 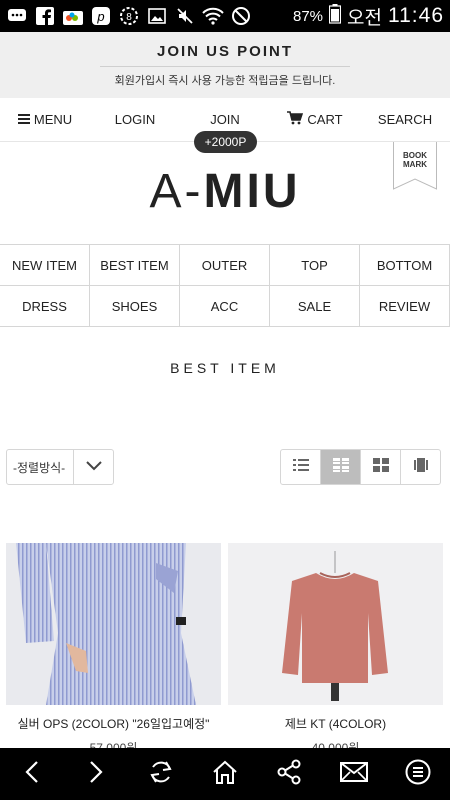 I want to click on logo-part1: A-, so click(x=176, y=191).